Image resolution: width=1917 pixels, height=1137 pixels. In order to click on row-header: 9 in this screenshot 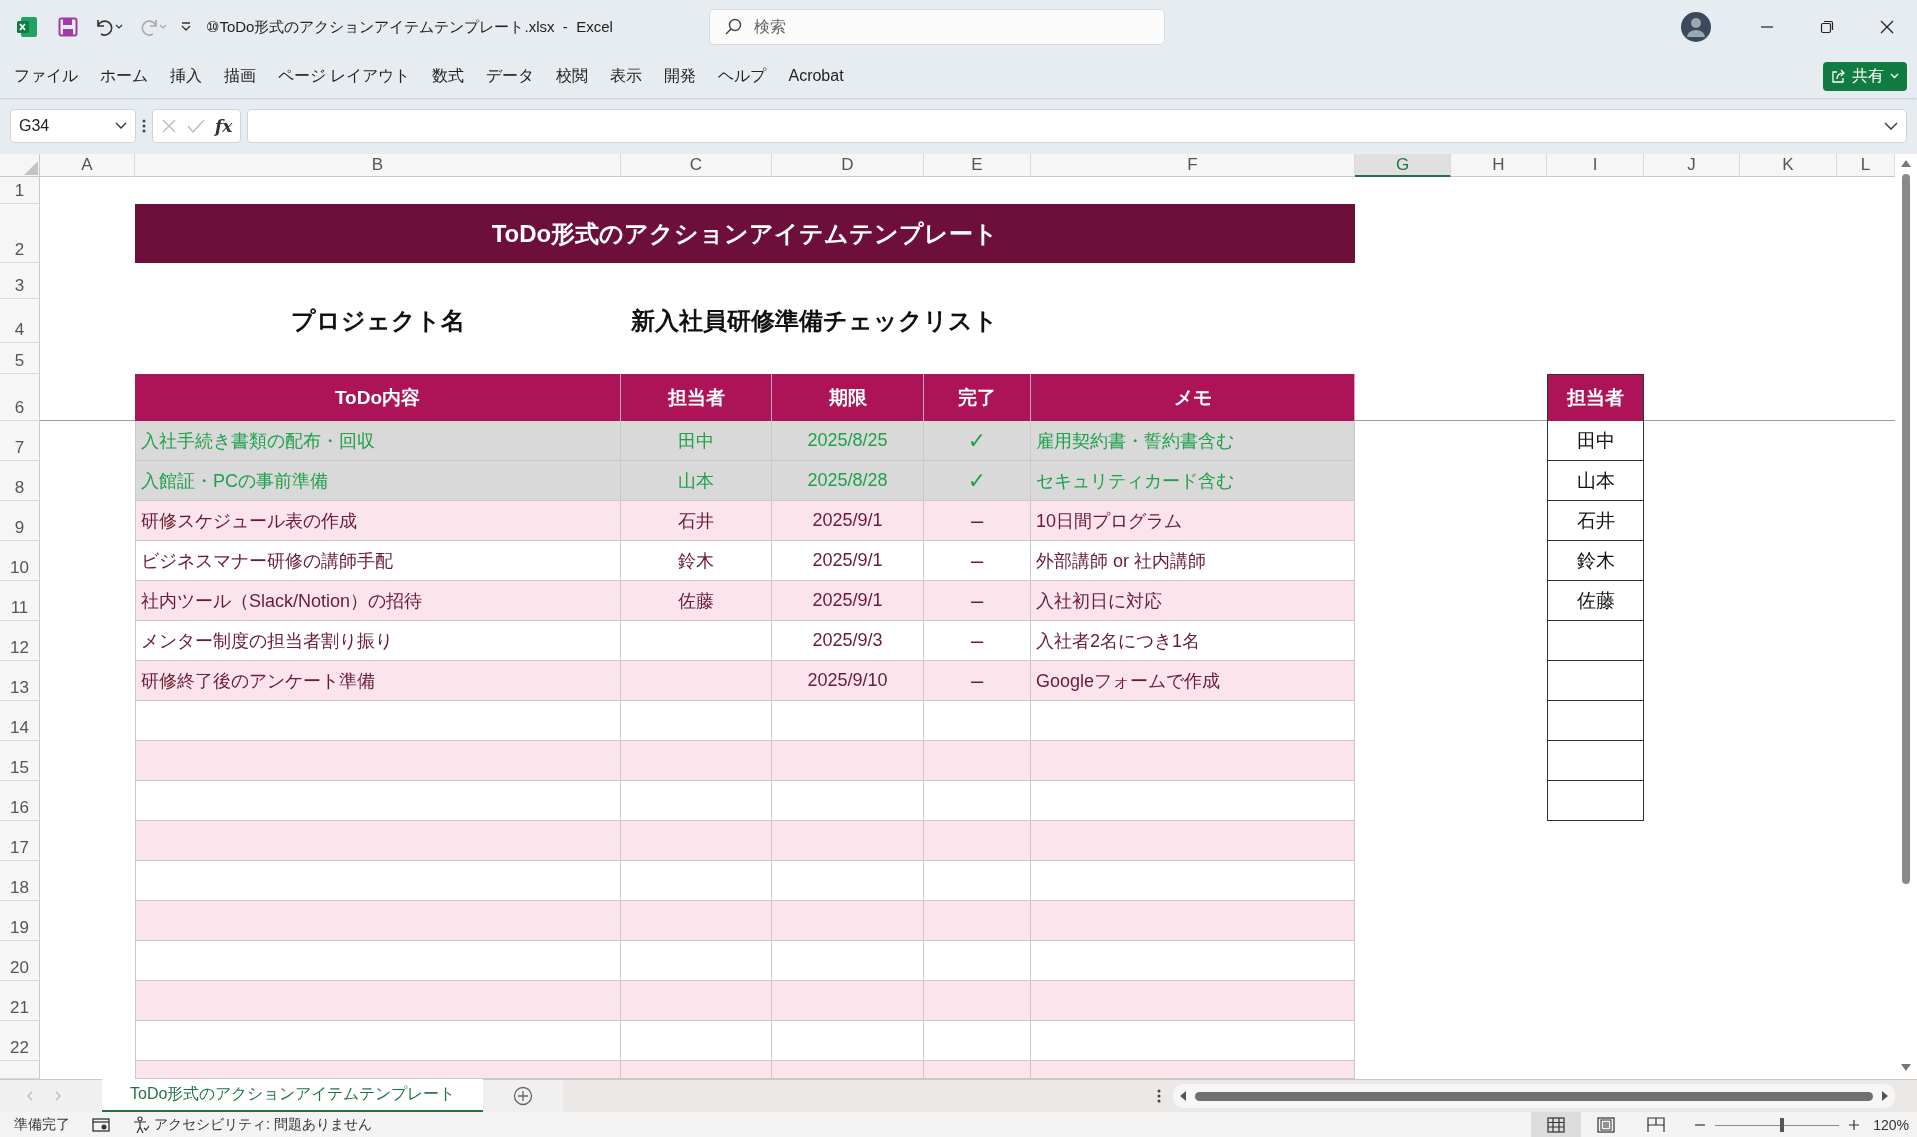, I will do `click(20, 521)`.